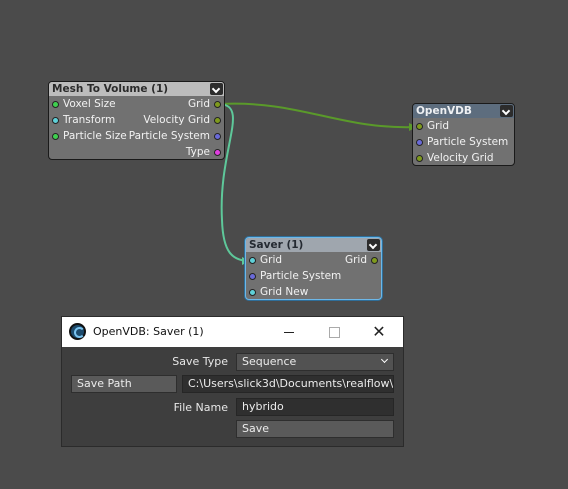 This screenshot has height=489, width=568. Describe the element at coordinates (419, 158) in the screenshot. I see `port-velocity-grid-in` at that location.